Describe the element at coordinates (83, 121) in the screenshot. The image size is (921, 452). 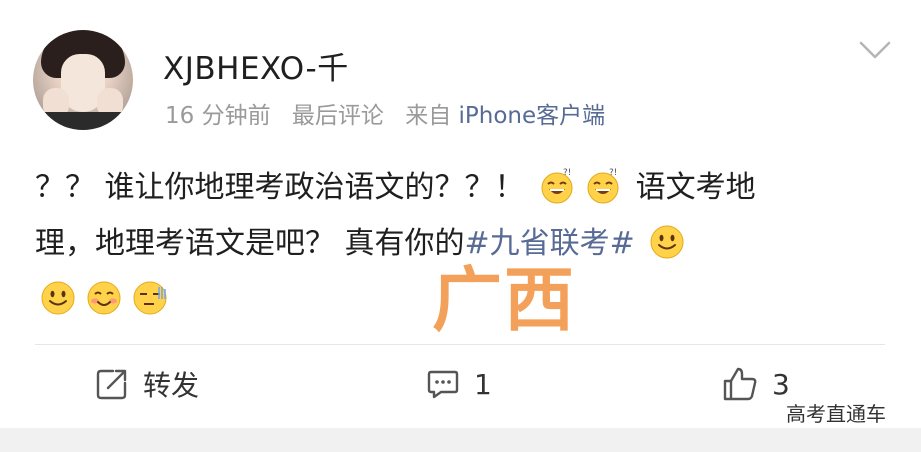
I see `avatar-shirt` at that location.